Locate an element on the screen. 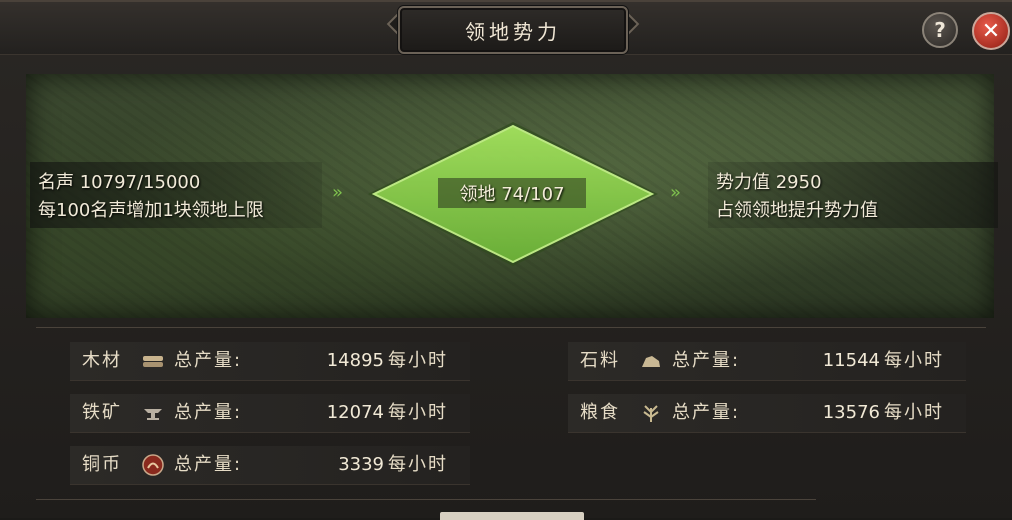 This screenshot has width=1012, height=520. close-icon: ✕ is located at coordinates (991, 31).